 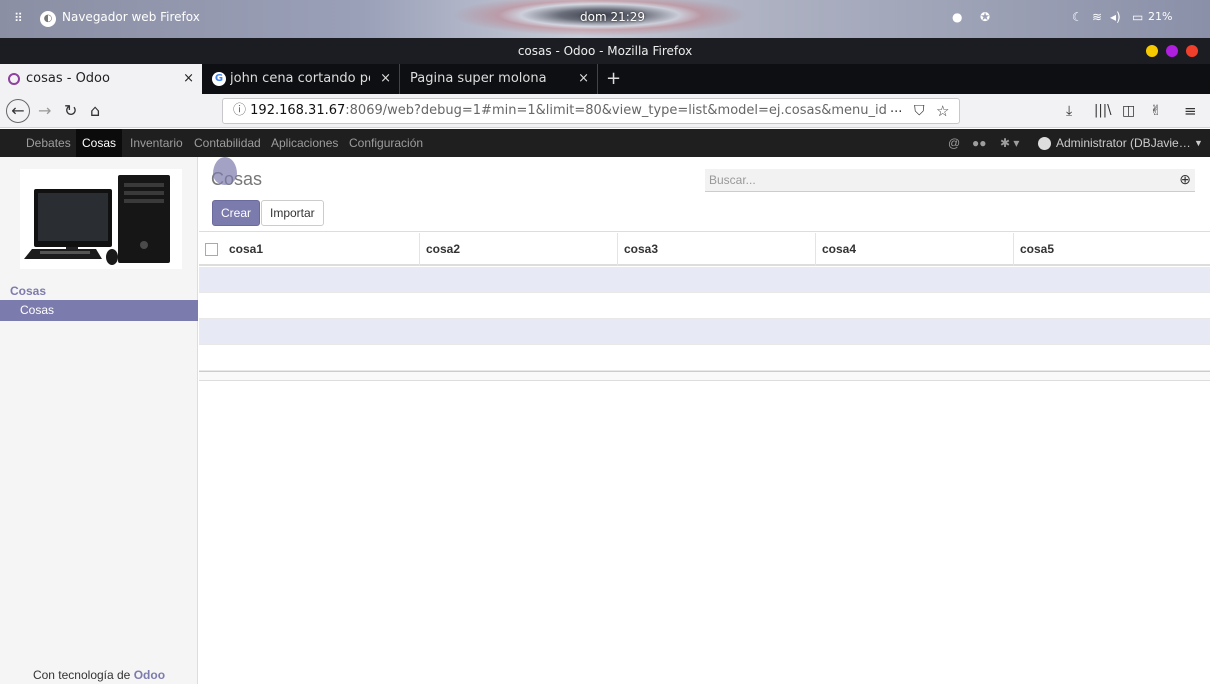 What do you see at coordinates (518, 249) in the screenshot?
I see `column-header-cosa2: cosa2` at bounding box center [518, 249].